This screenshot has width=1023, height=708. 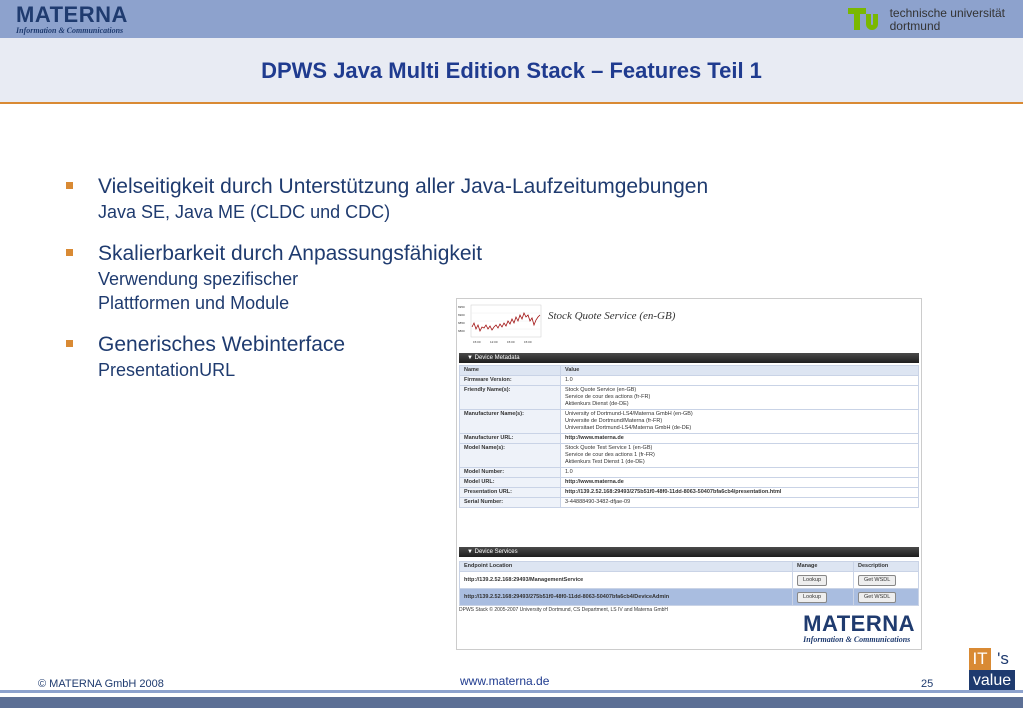 I want to click on badge-value: value, so click(x=992, y=681).